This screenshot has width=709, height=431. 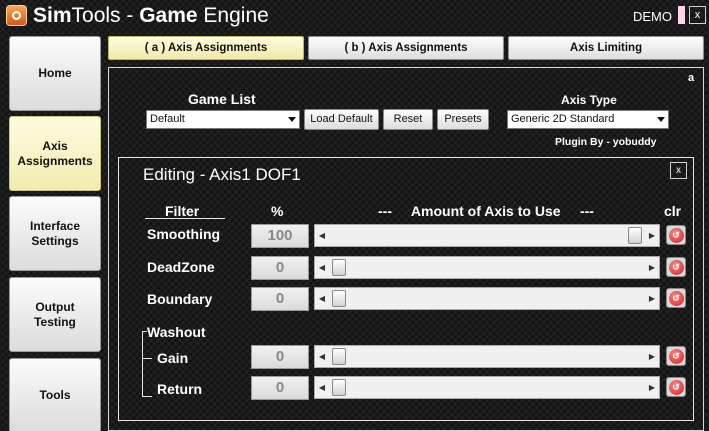 What do you see at coordinates (180, 299) in the screenshot?
I see `boundary-label: Boundary` at bounding box center [180, 299].